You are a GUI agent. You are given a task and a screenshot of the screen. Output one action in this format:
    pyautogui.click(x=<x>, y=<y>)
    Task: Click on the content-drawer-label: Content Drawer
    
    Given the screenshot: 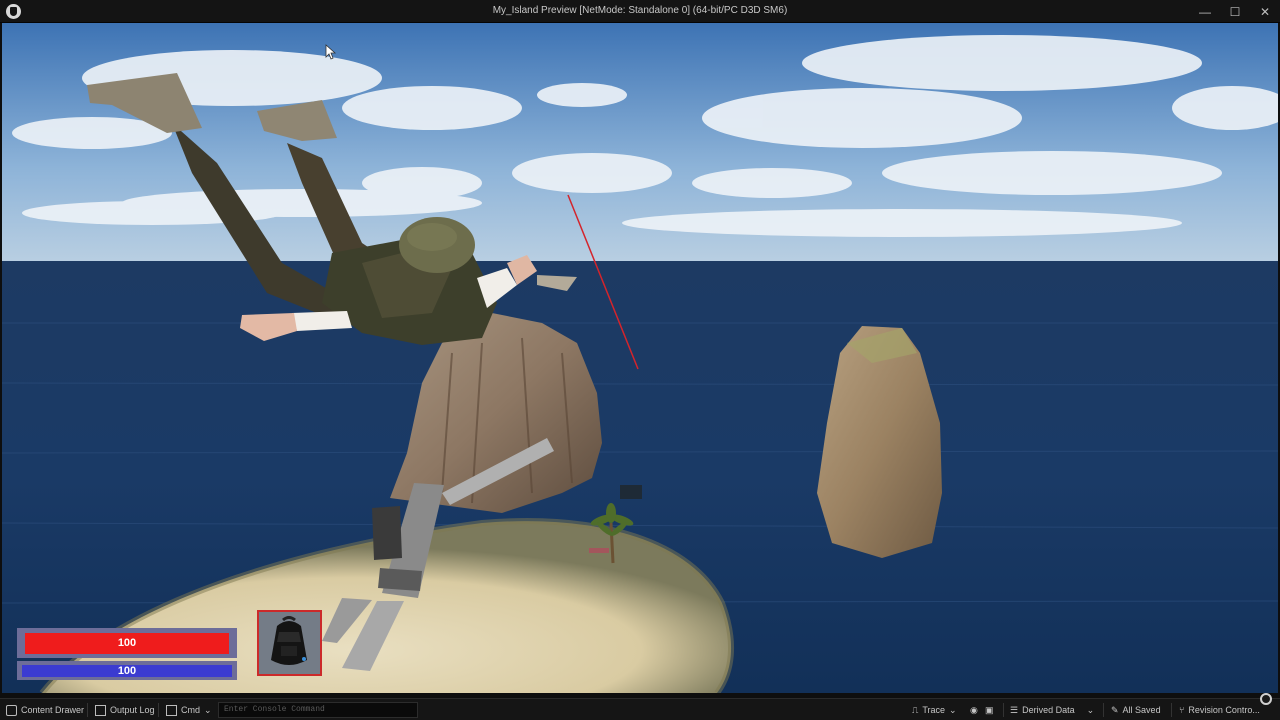 What is the action you would take?
    pyautogui.click(x=53, y=710)
    